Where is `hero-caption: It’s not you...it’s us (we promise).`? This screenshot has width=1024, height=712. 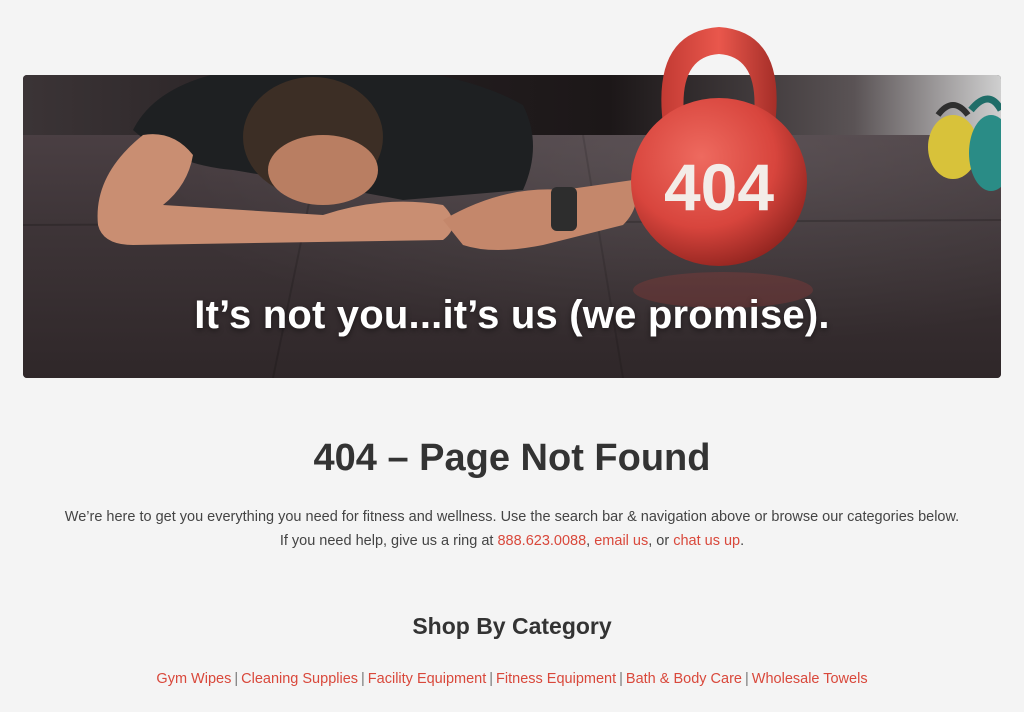 hero-caption: It’s not you...it’s us (we promise). is located at coordinates (512, 315).